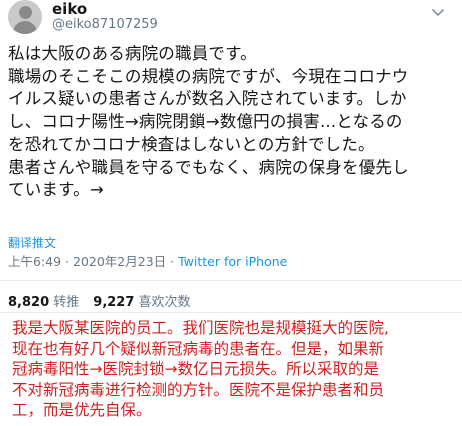 Image resolution: width=462 pixels, height=426 pixels. Describe the element at coordinates (208, 76) in the screenshot. I see `tweet-line: 職場のそこそこの規模の病院ですが、今現在コロナウ` at that location.